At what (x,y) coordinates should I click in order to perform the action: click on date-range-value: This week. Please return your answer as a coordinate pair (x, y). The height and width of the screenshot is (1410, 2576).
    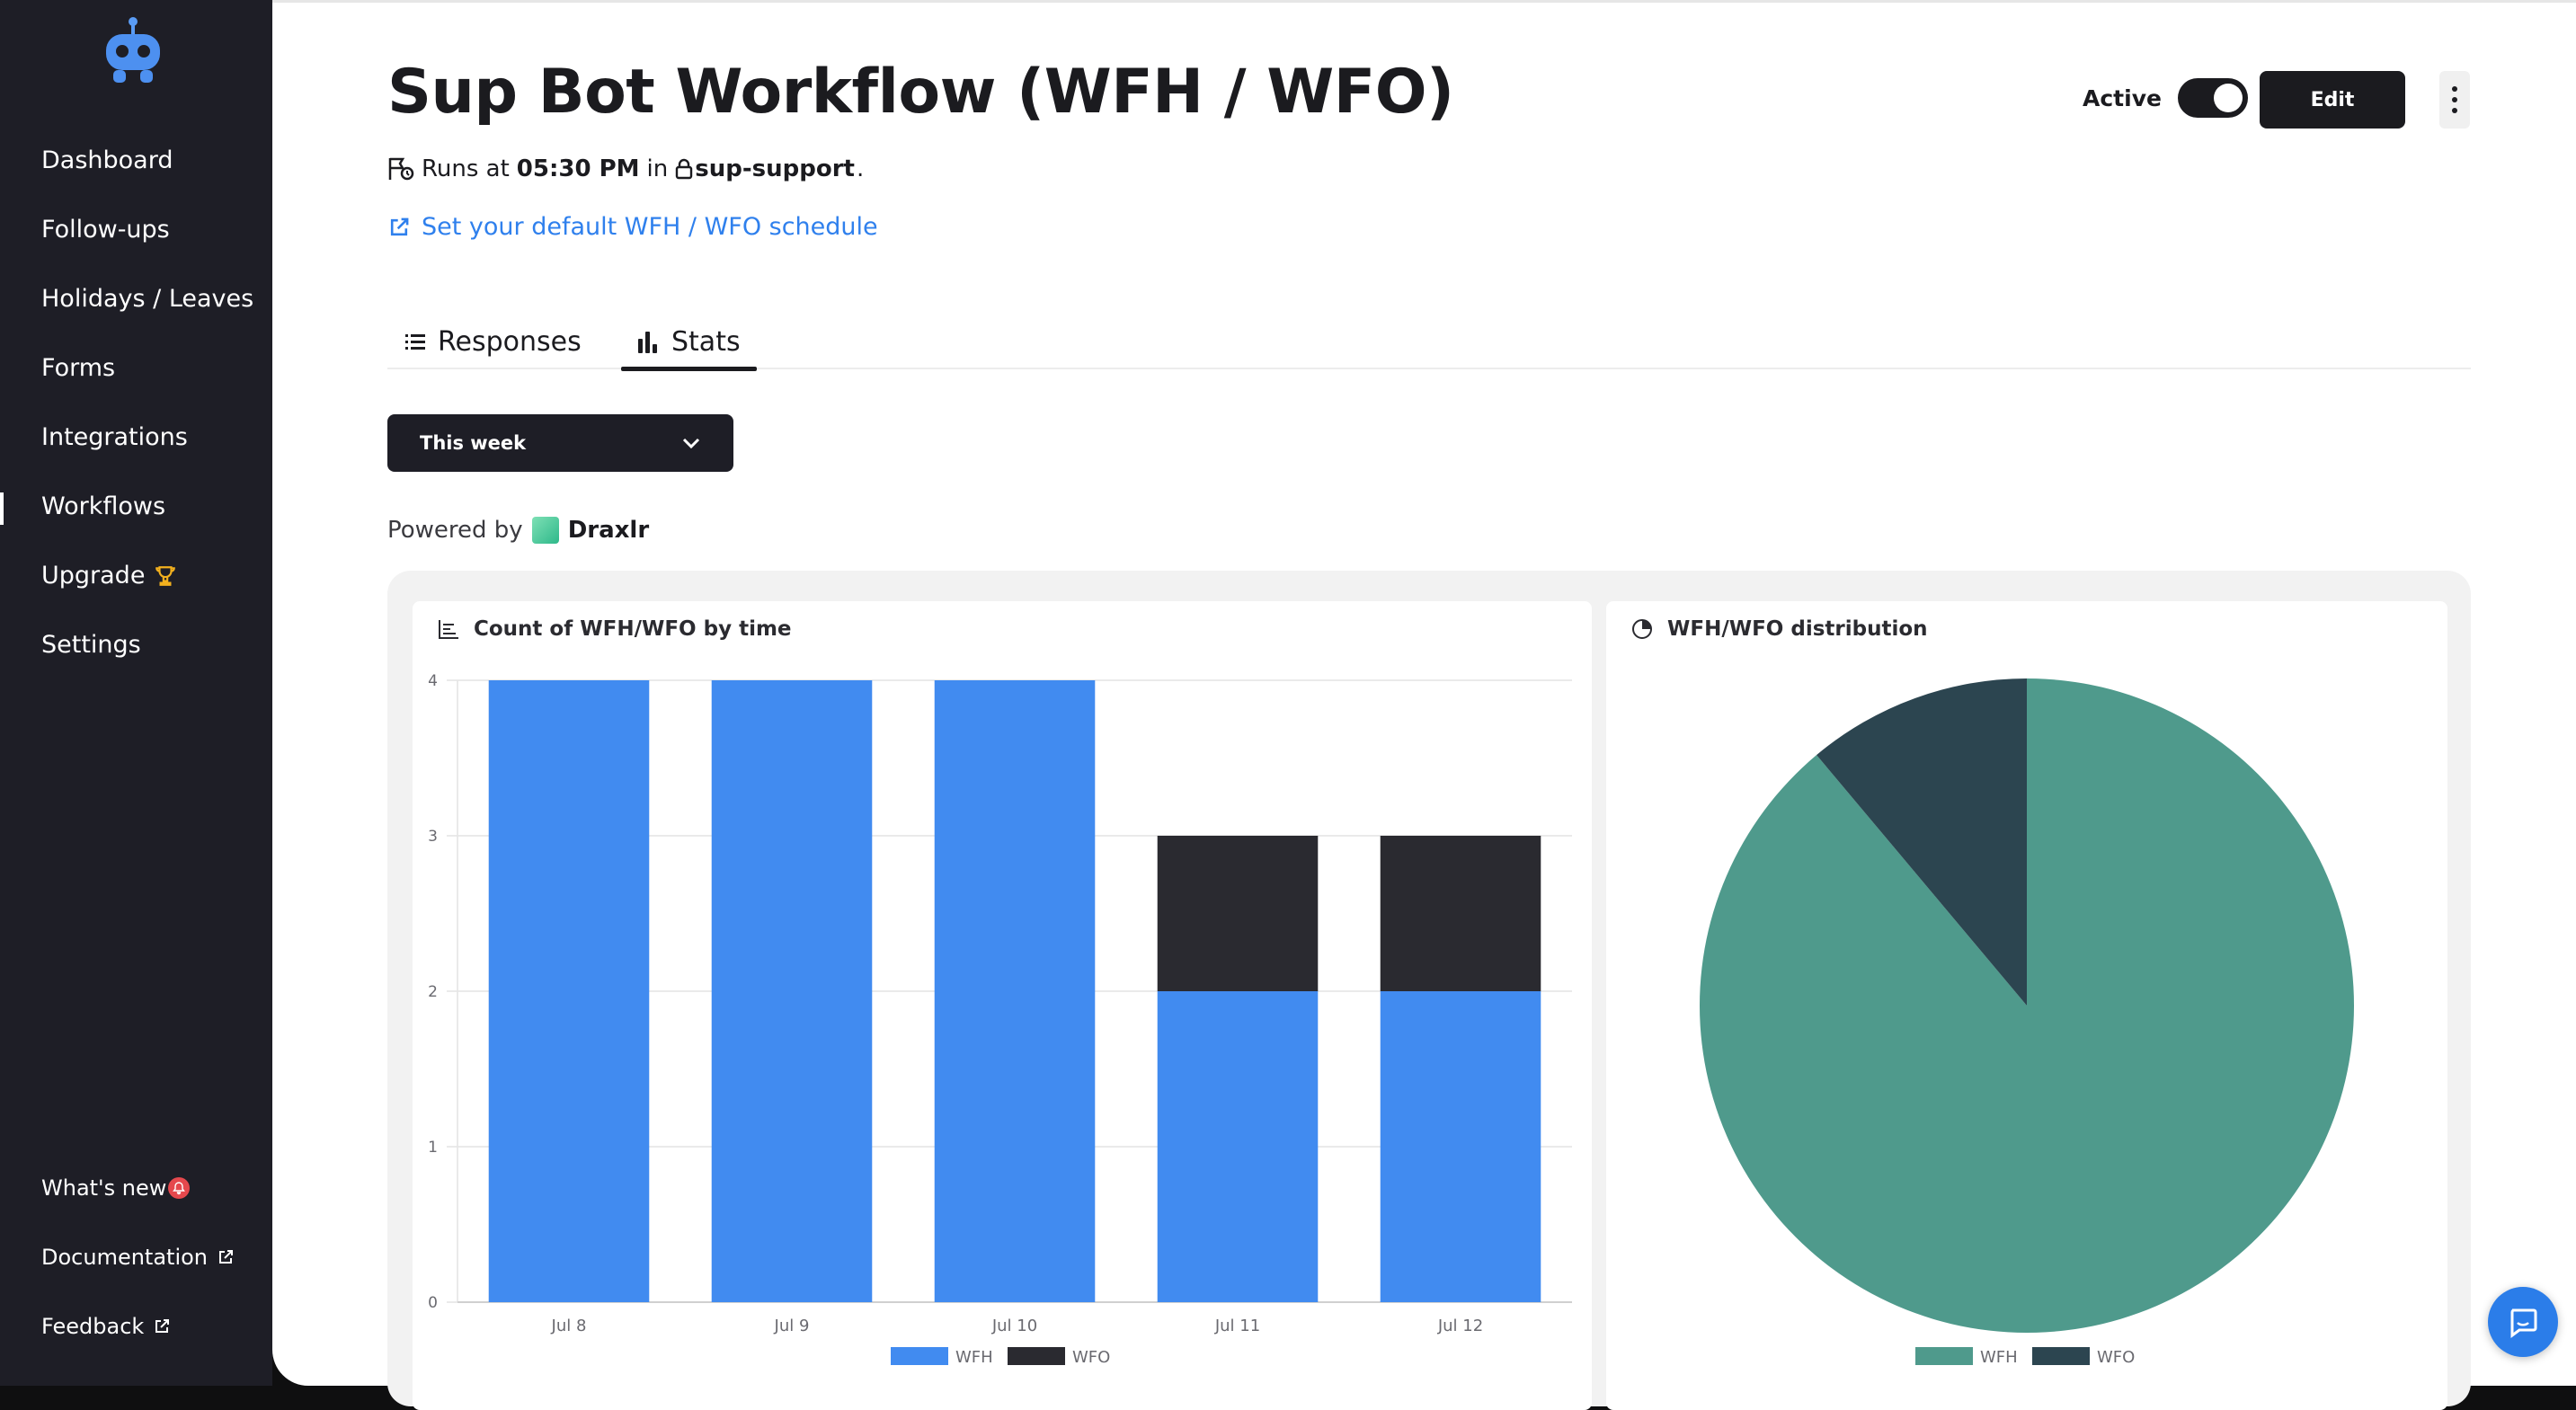
    Looking at the image, I should click on (473, 443).